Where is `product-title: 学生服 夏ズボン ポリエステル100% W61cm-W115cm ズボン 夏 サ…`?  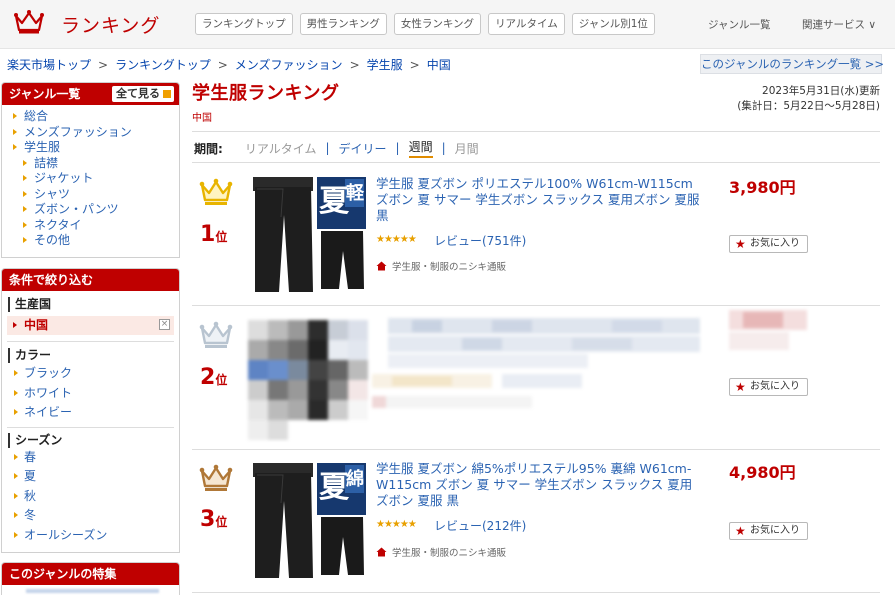 product-title: 学生服 夏ズボン ポリエステル100% W61cm-W115cm ズボン 夏 サ… is located at coordinates (540, 200).